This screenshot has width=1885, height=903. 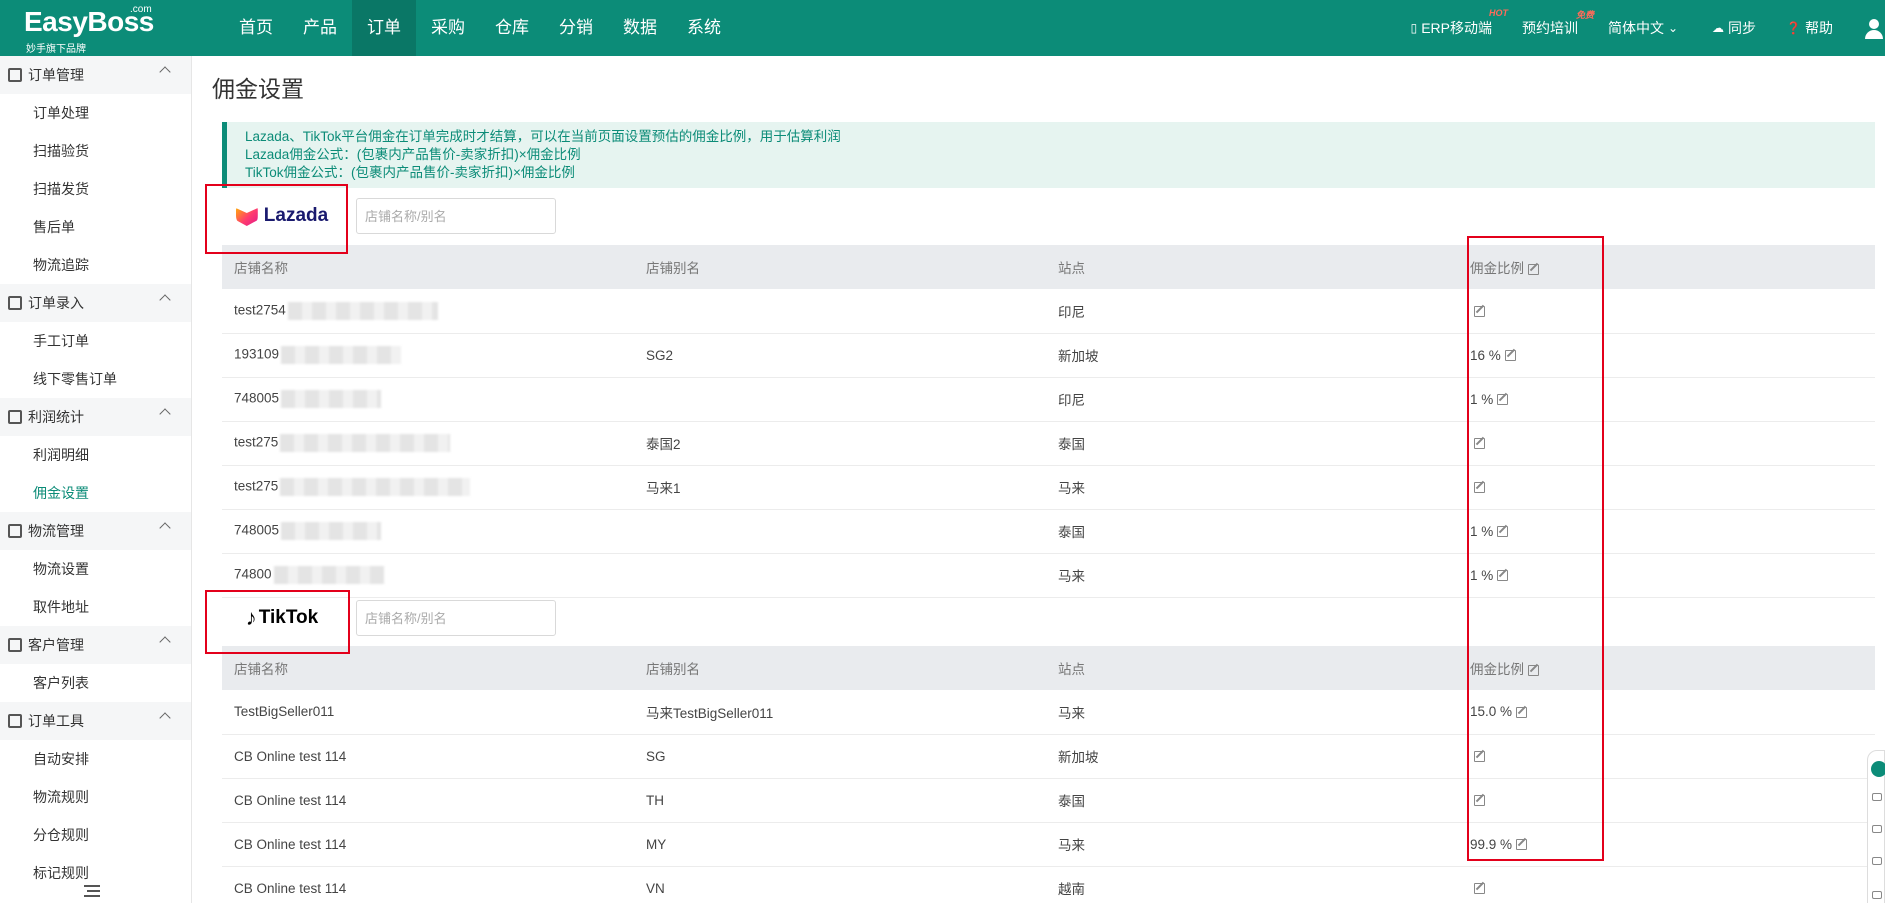 What do you see at coordinates (95, 227) in the screenshot?
I see `sidebar-item: 售后单` at bounding box center [95, 227].